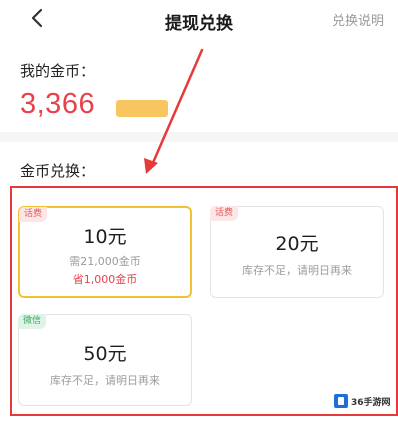 This screenshot has height=421, width=398. Describe the element at coordinates (358, 19) in the screenshot. I see `exchange-instructions-link: 兑换说明` at that location.